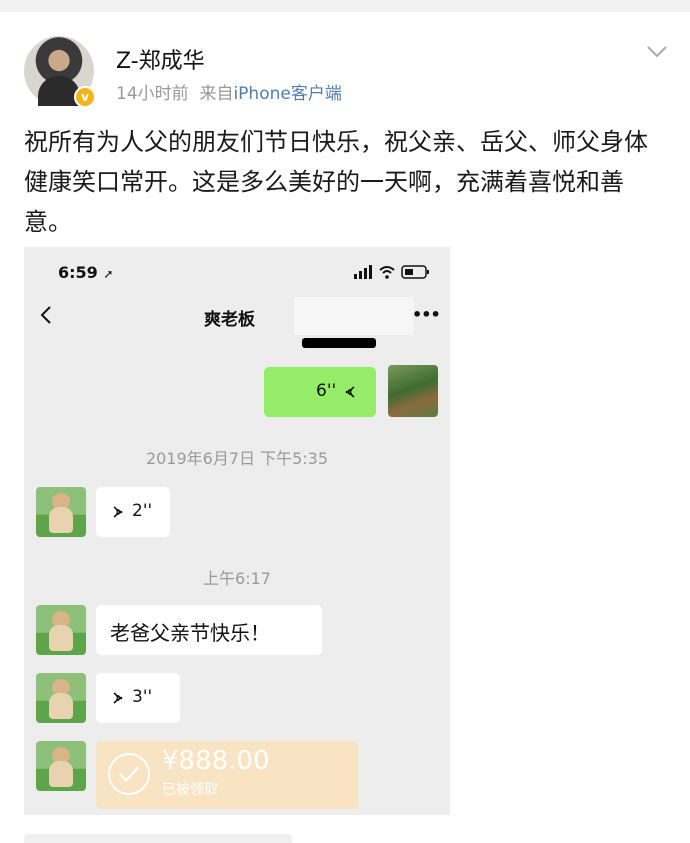  I want to click on chat-timestamp: 2019年6月7日 下午5:35, so click(237, 458).